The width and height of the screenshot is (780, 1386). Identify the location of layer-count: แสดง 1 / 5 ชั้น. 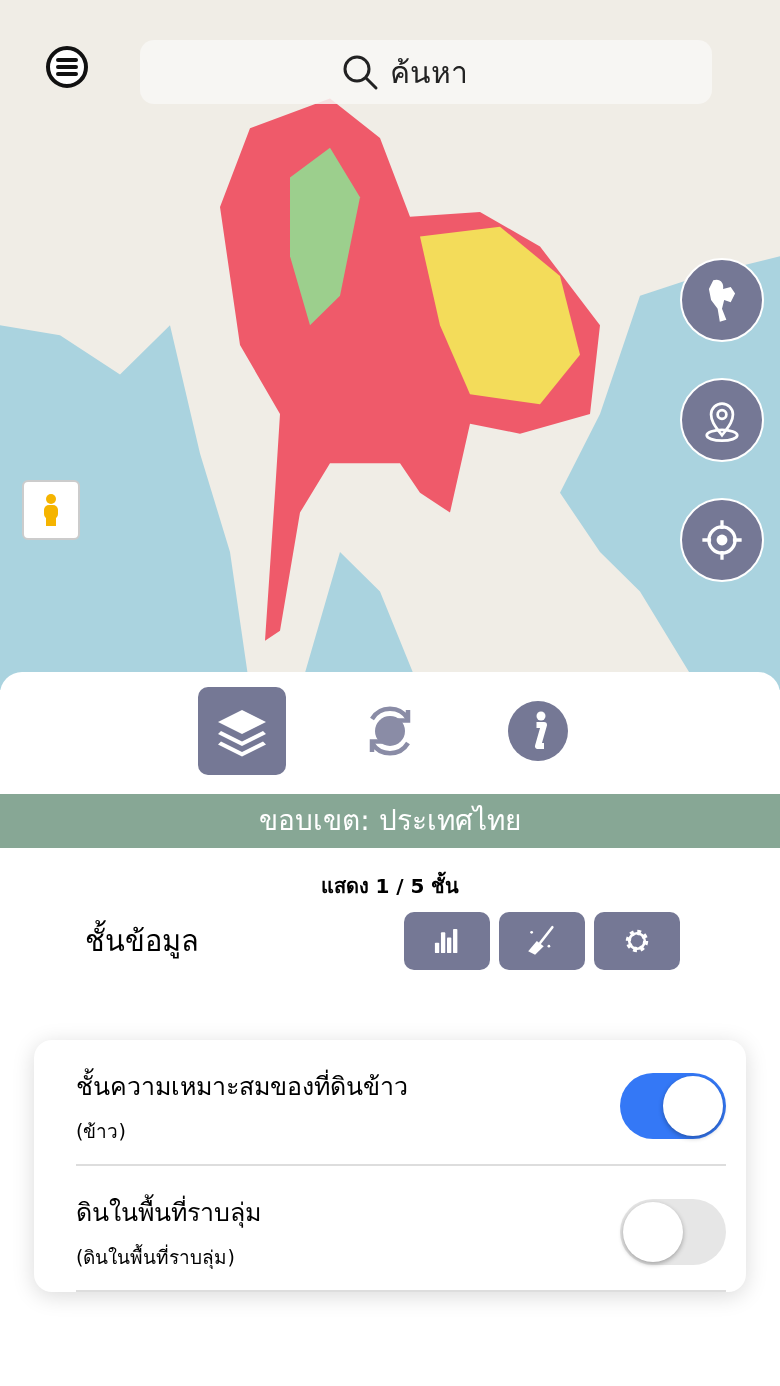
(390, 886).